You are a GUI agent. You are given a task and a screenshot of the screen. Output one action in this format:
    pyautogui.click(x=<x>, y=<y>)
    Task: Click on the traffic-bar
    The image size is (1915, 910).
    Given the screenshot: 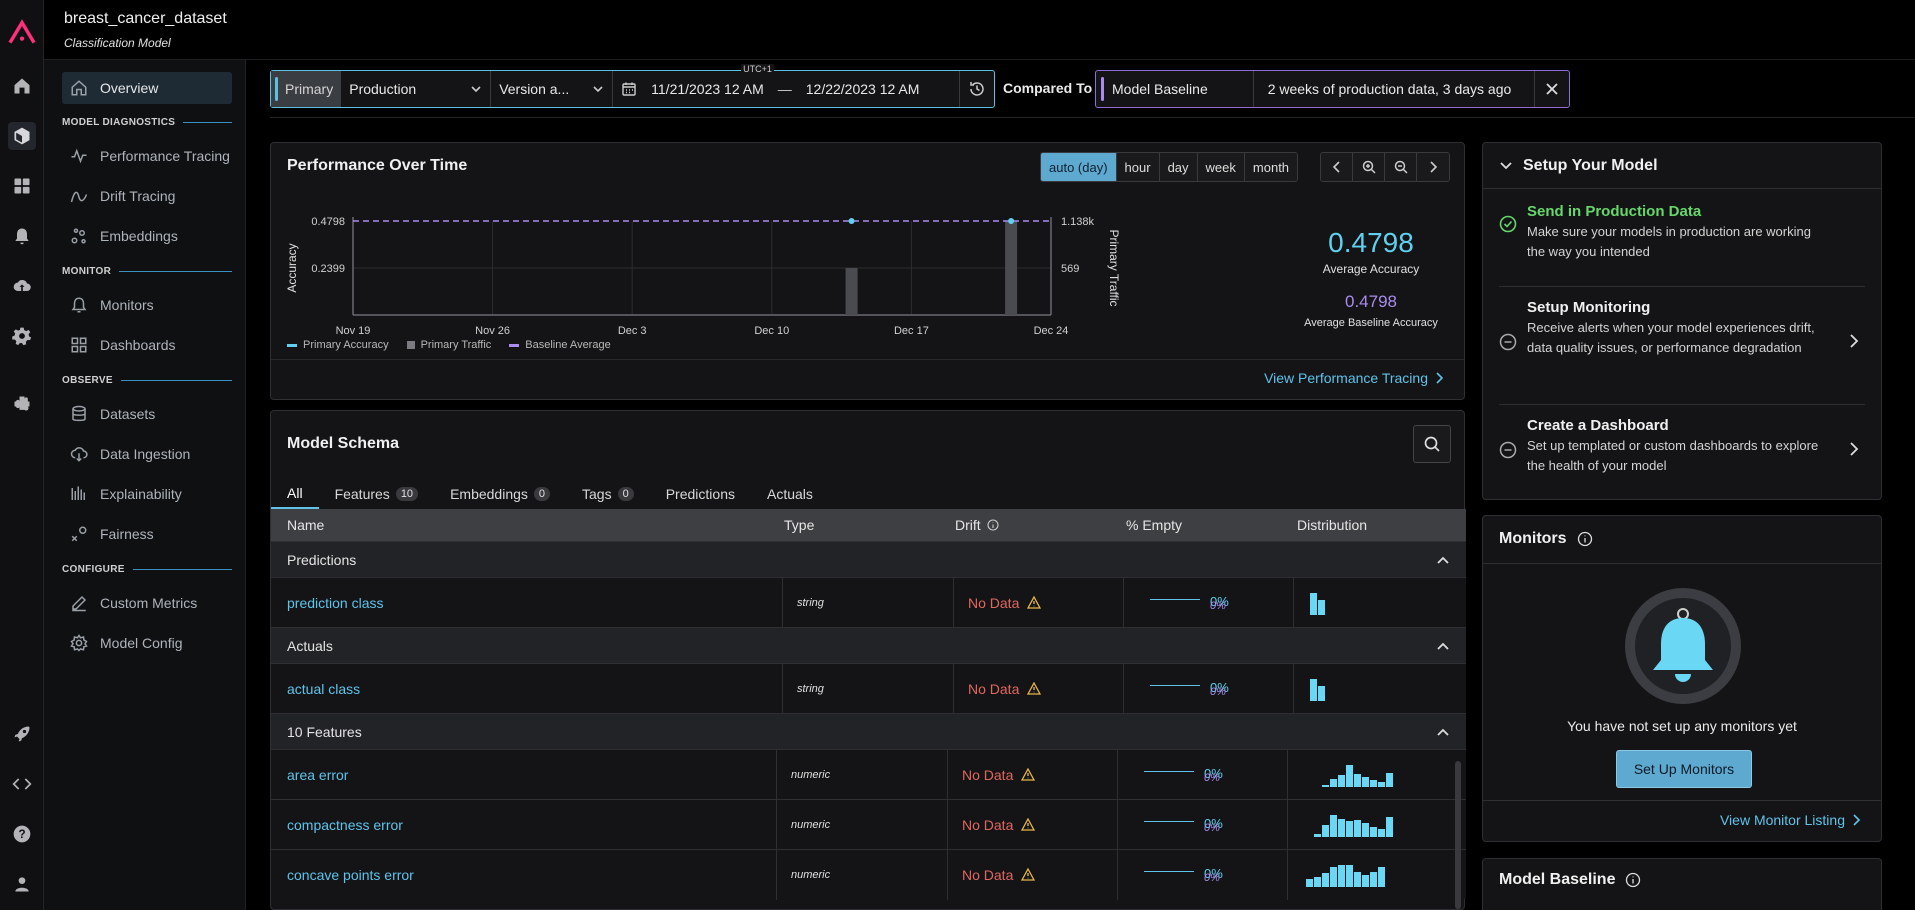 What is the action you would take?
    pyautogui.click(x=851, y=291)
    